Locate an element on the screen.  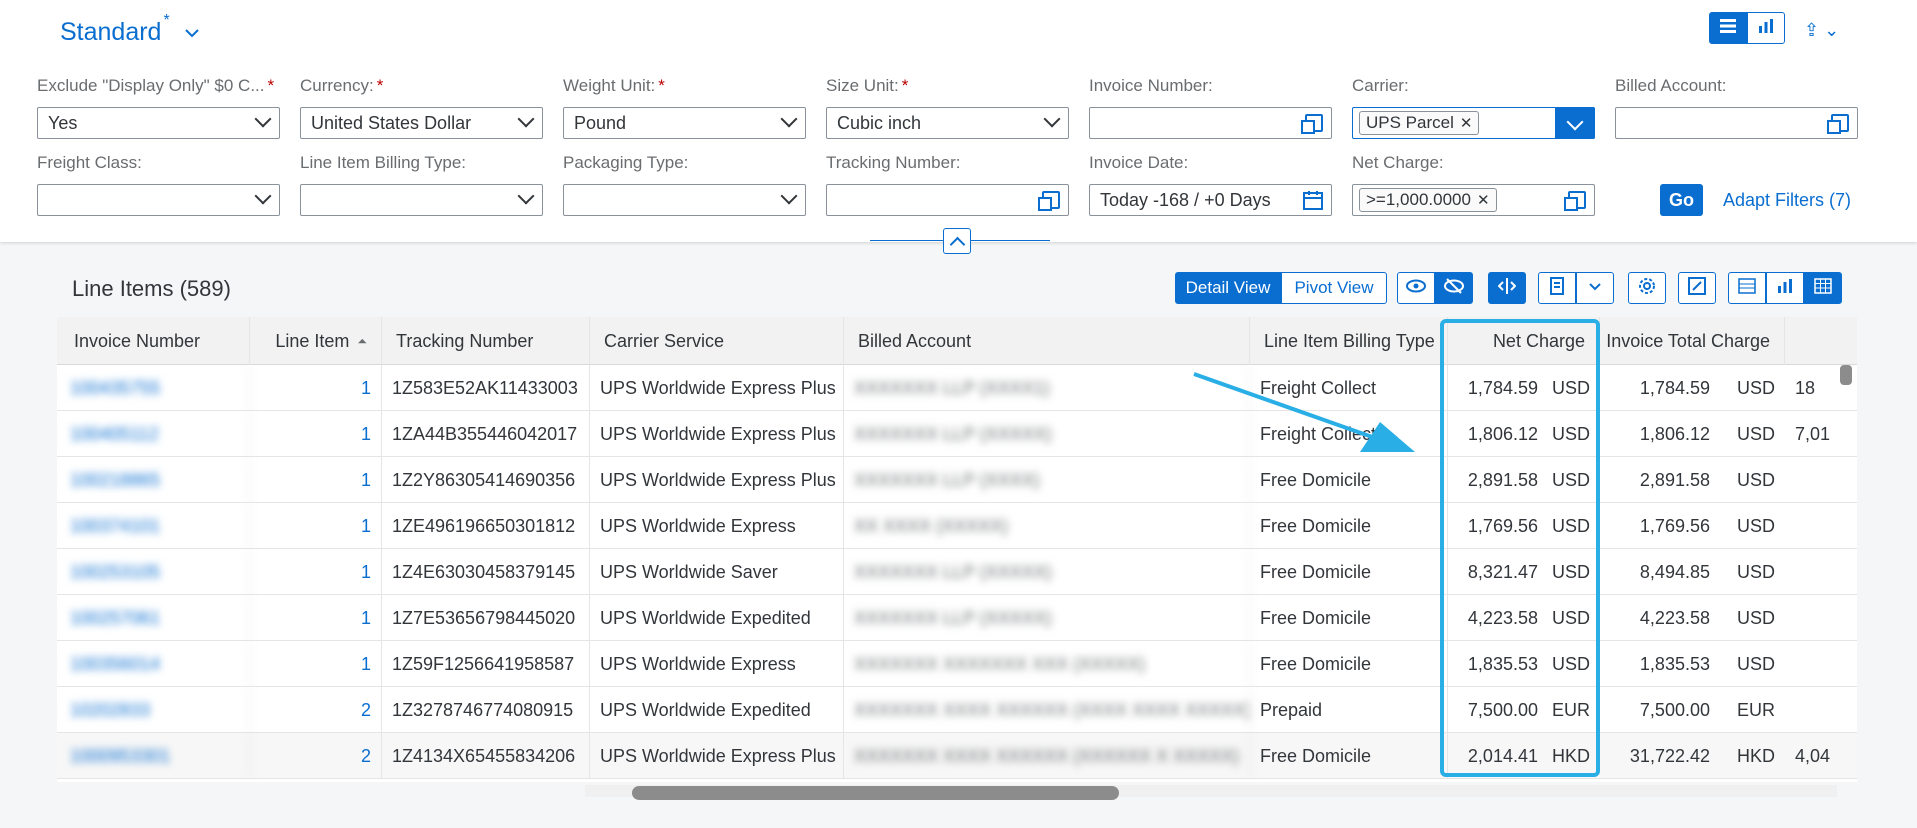
currency-filter: Currency: * United States Dollar is located at coordinates (421, 107).